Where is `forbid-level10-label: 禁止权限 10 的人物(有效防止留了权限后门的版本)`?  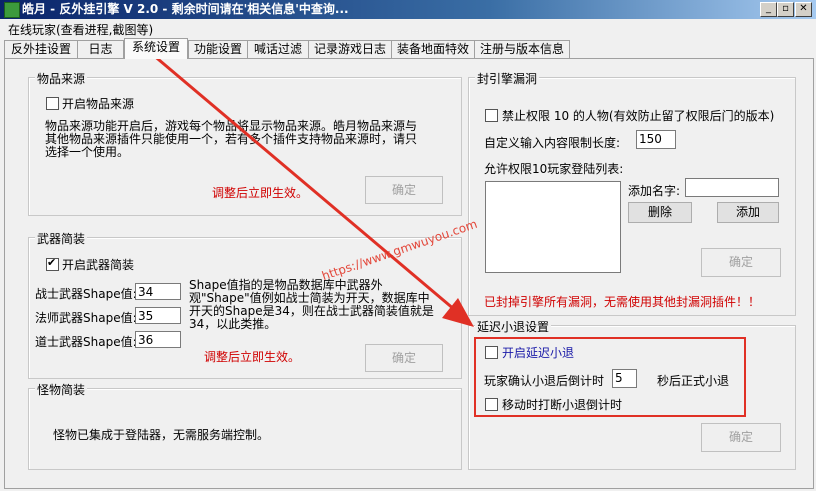
forbid-level10-label: 禁止权限 10 的人物(有效防止留了权限后门的版本) is located at coordinates (638, 116).